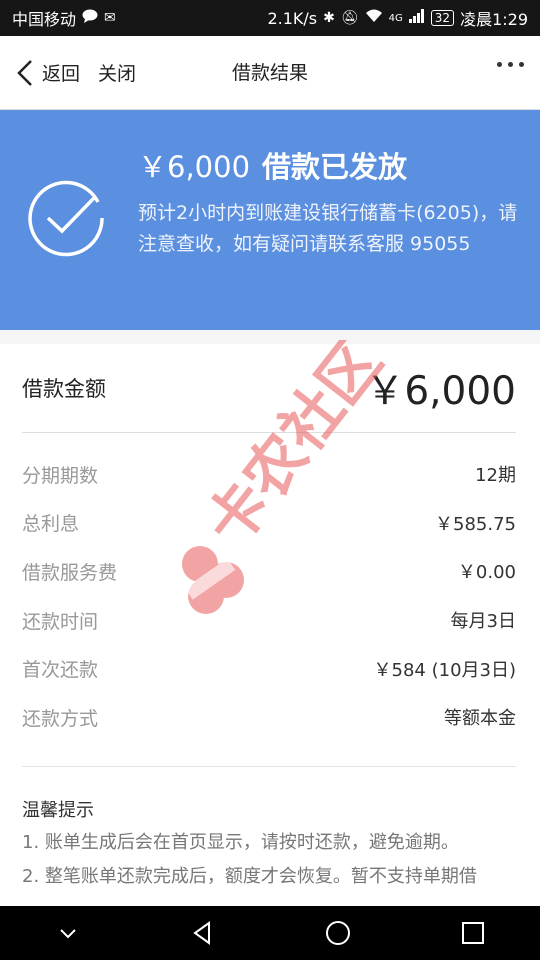  What do you see at coordinates (44, 19) in the screenshot?
I see `carrier-label: 中国移动` at bounding box center [44, 19].